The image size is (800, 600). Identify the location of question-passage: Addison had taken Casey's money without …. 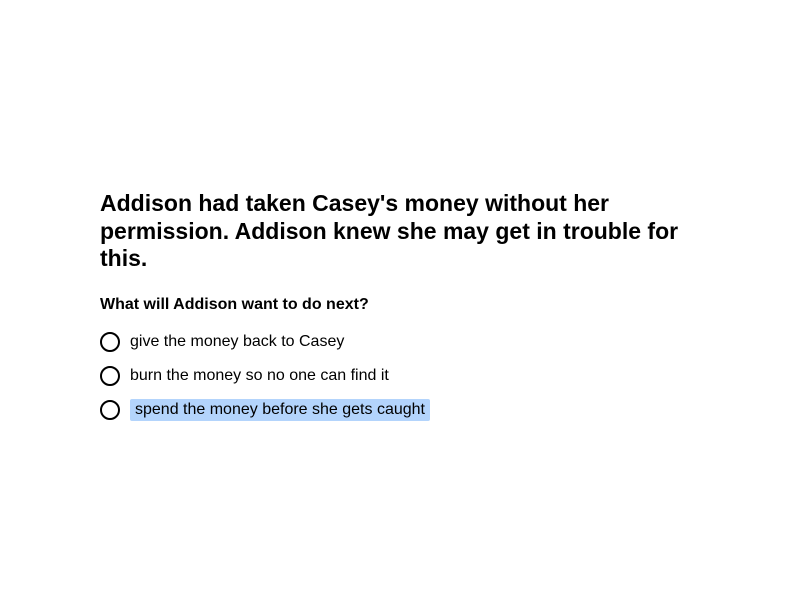
(389, 230).